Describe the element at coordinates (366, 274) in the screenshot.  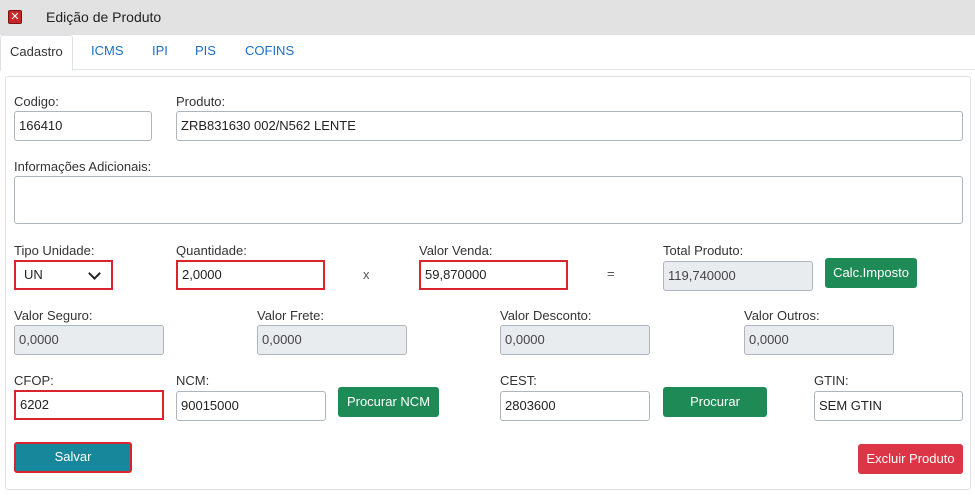
I see `times-sign: x` at that location.